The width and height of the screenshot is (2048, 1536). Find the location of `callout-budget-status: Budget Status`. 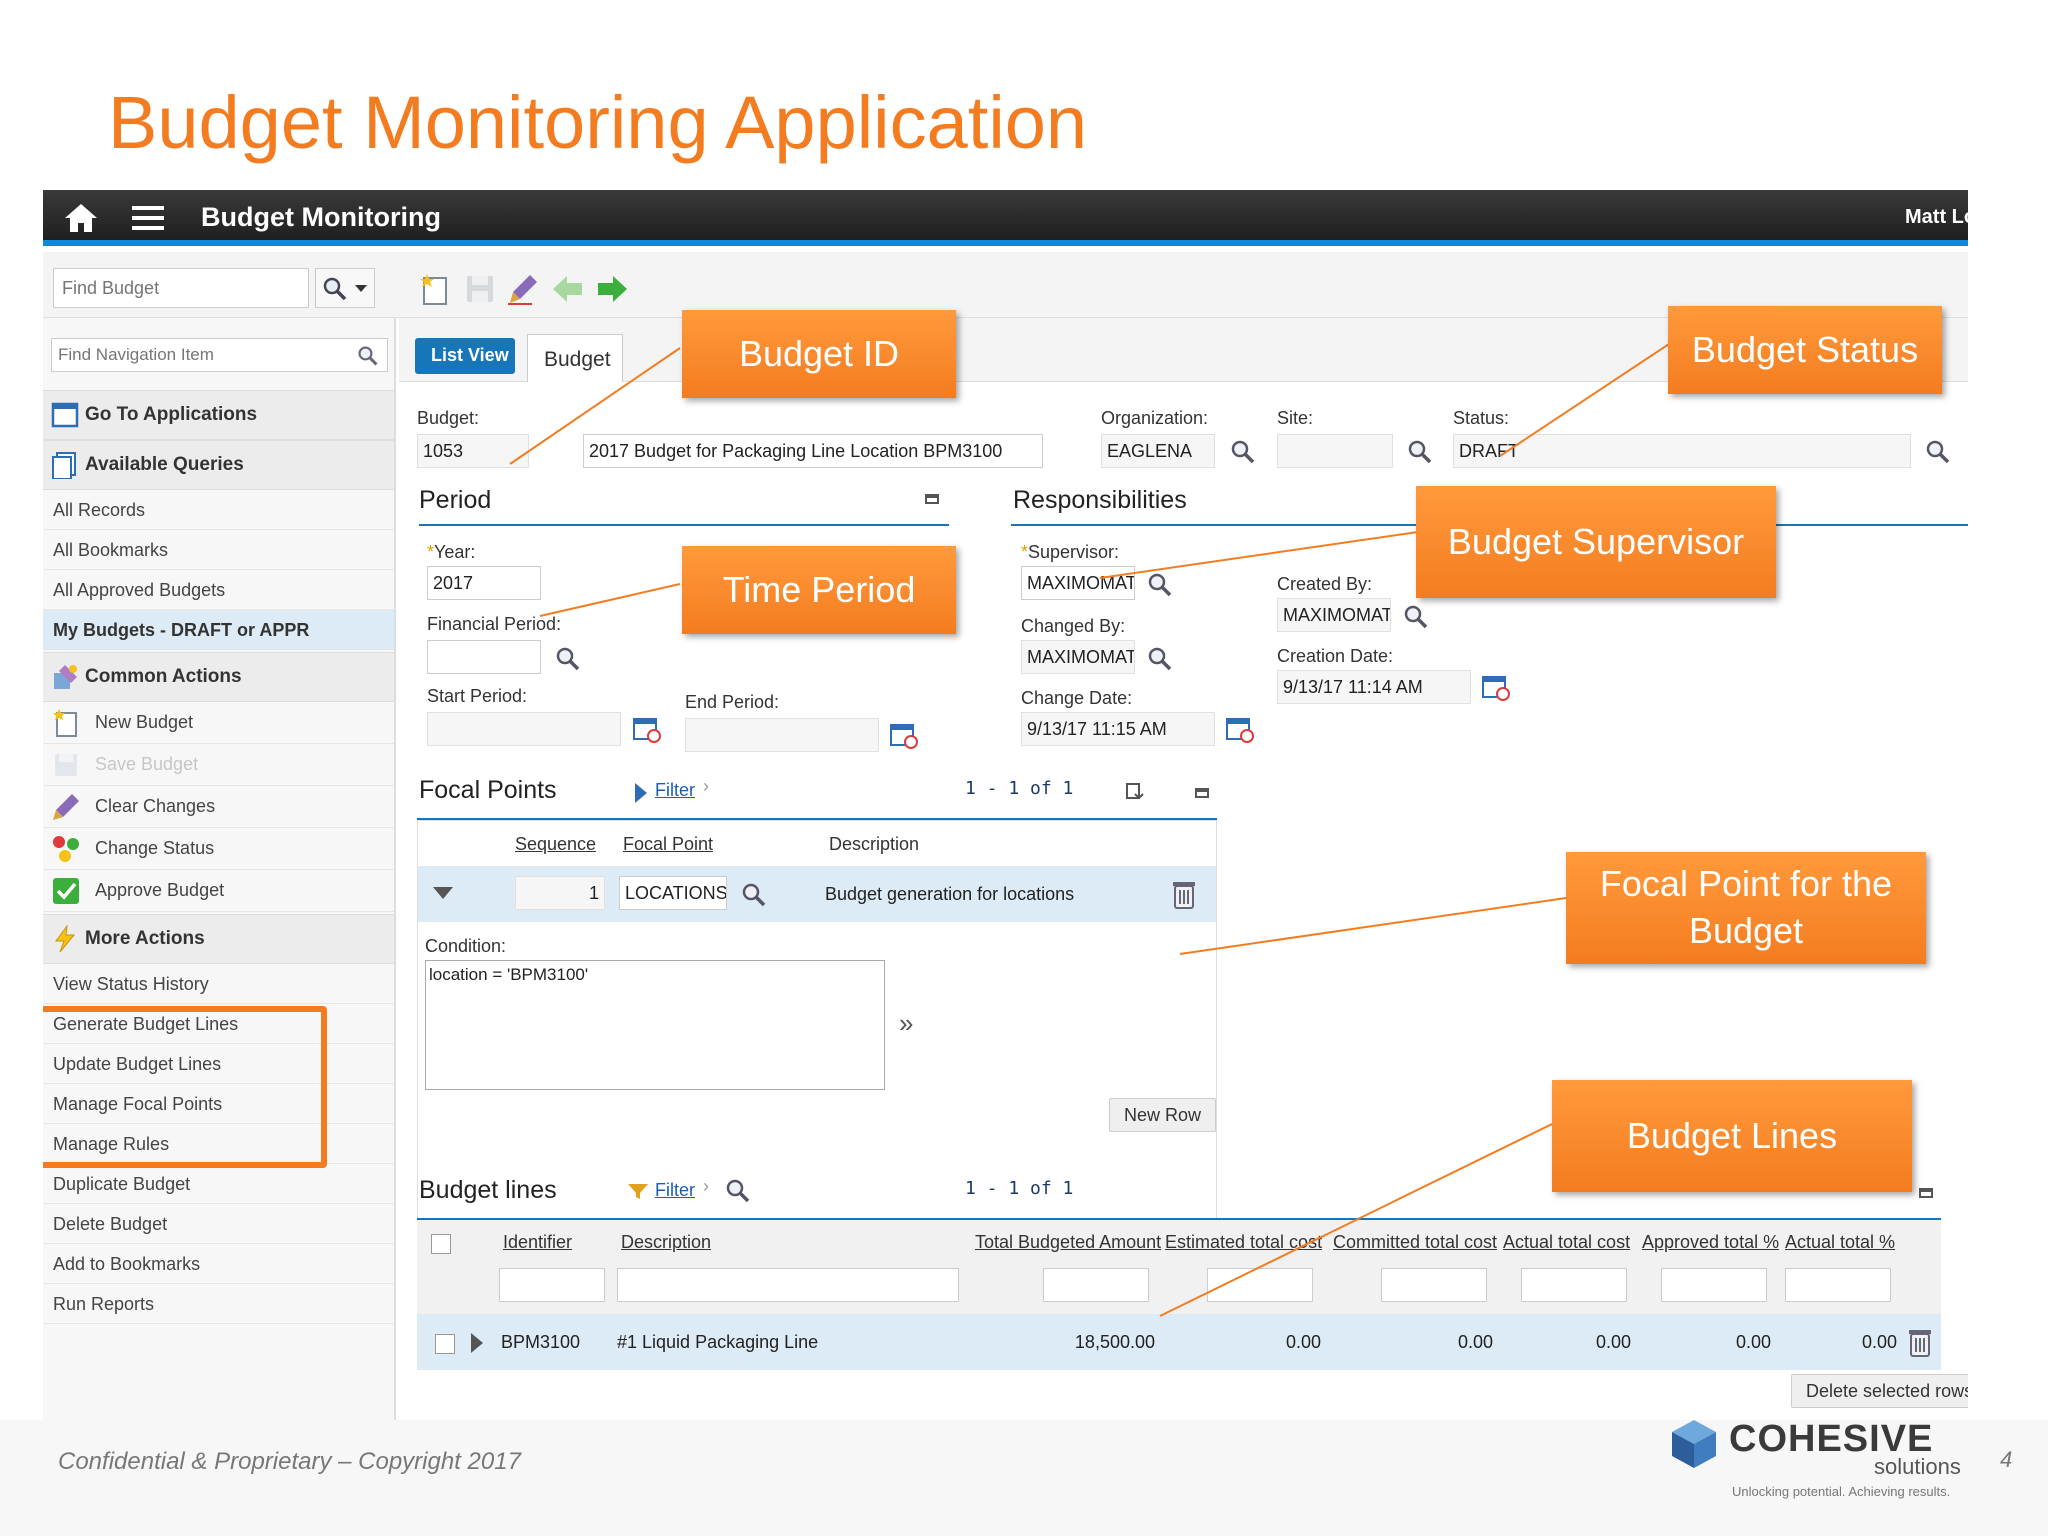

callout-budget-status: Budget Status is located at coordinates (1805, 350).